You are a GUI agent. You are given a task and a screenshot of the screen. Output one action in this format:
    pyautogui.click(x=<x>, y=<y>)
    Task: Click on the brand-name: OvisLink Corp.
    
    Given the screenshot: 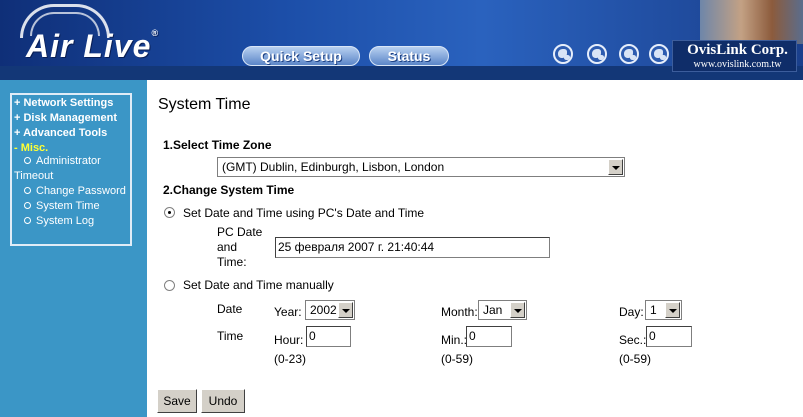 What is the action you would take?
    pyautogui.click(x=737, y=50)
    